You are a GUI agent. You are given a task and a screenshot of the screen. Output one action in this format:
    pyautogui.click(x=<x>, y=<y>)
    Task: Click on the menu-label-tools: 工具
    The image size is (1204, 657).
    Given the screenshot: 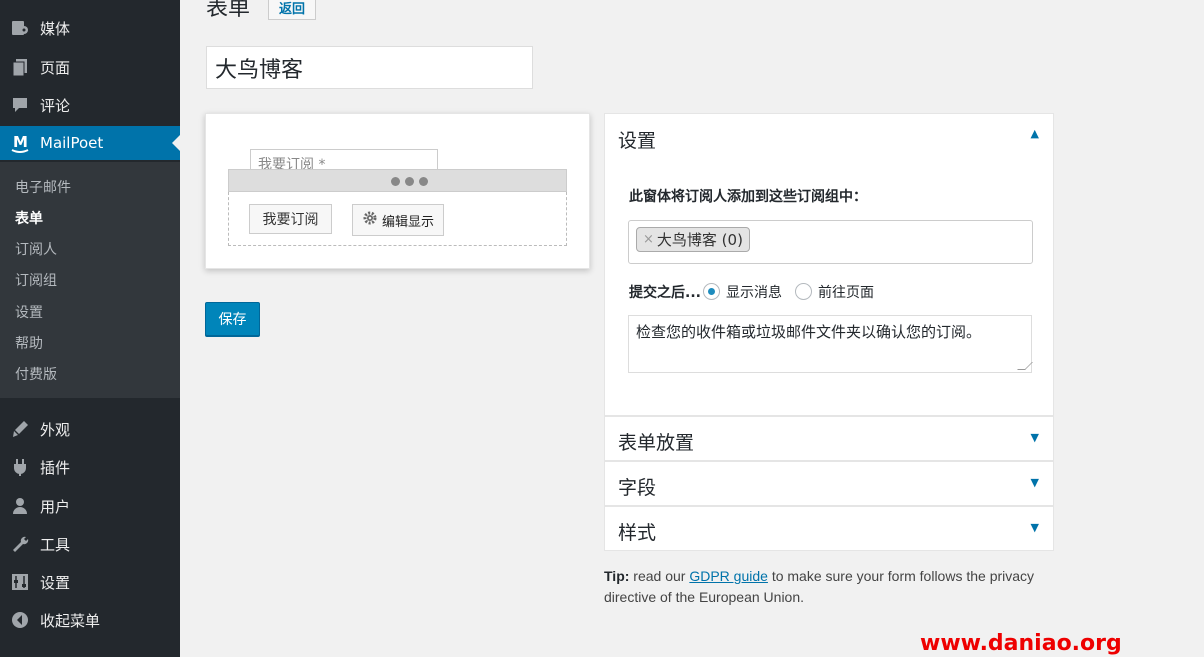 What is the action you would take?
    pyautogui.click(x=55, y=544)
    